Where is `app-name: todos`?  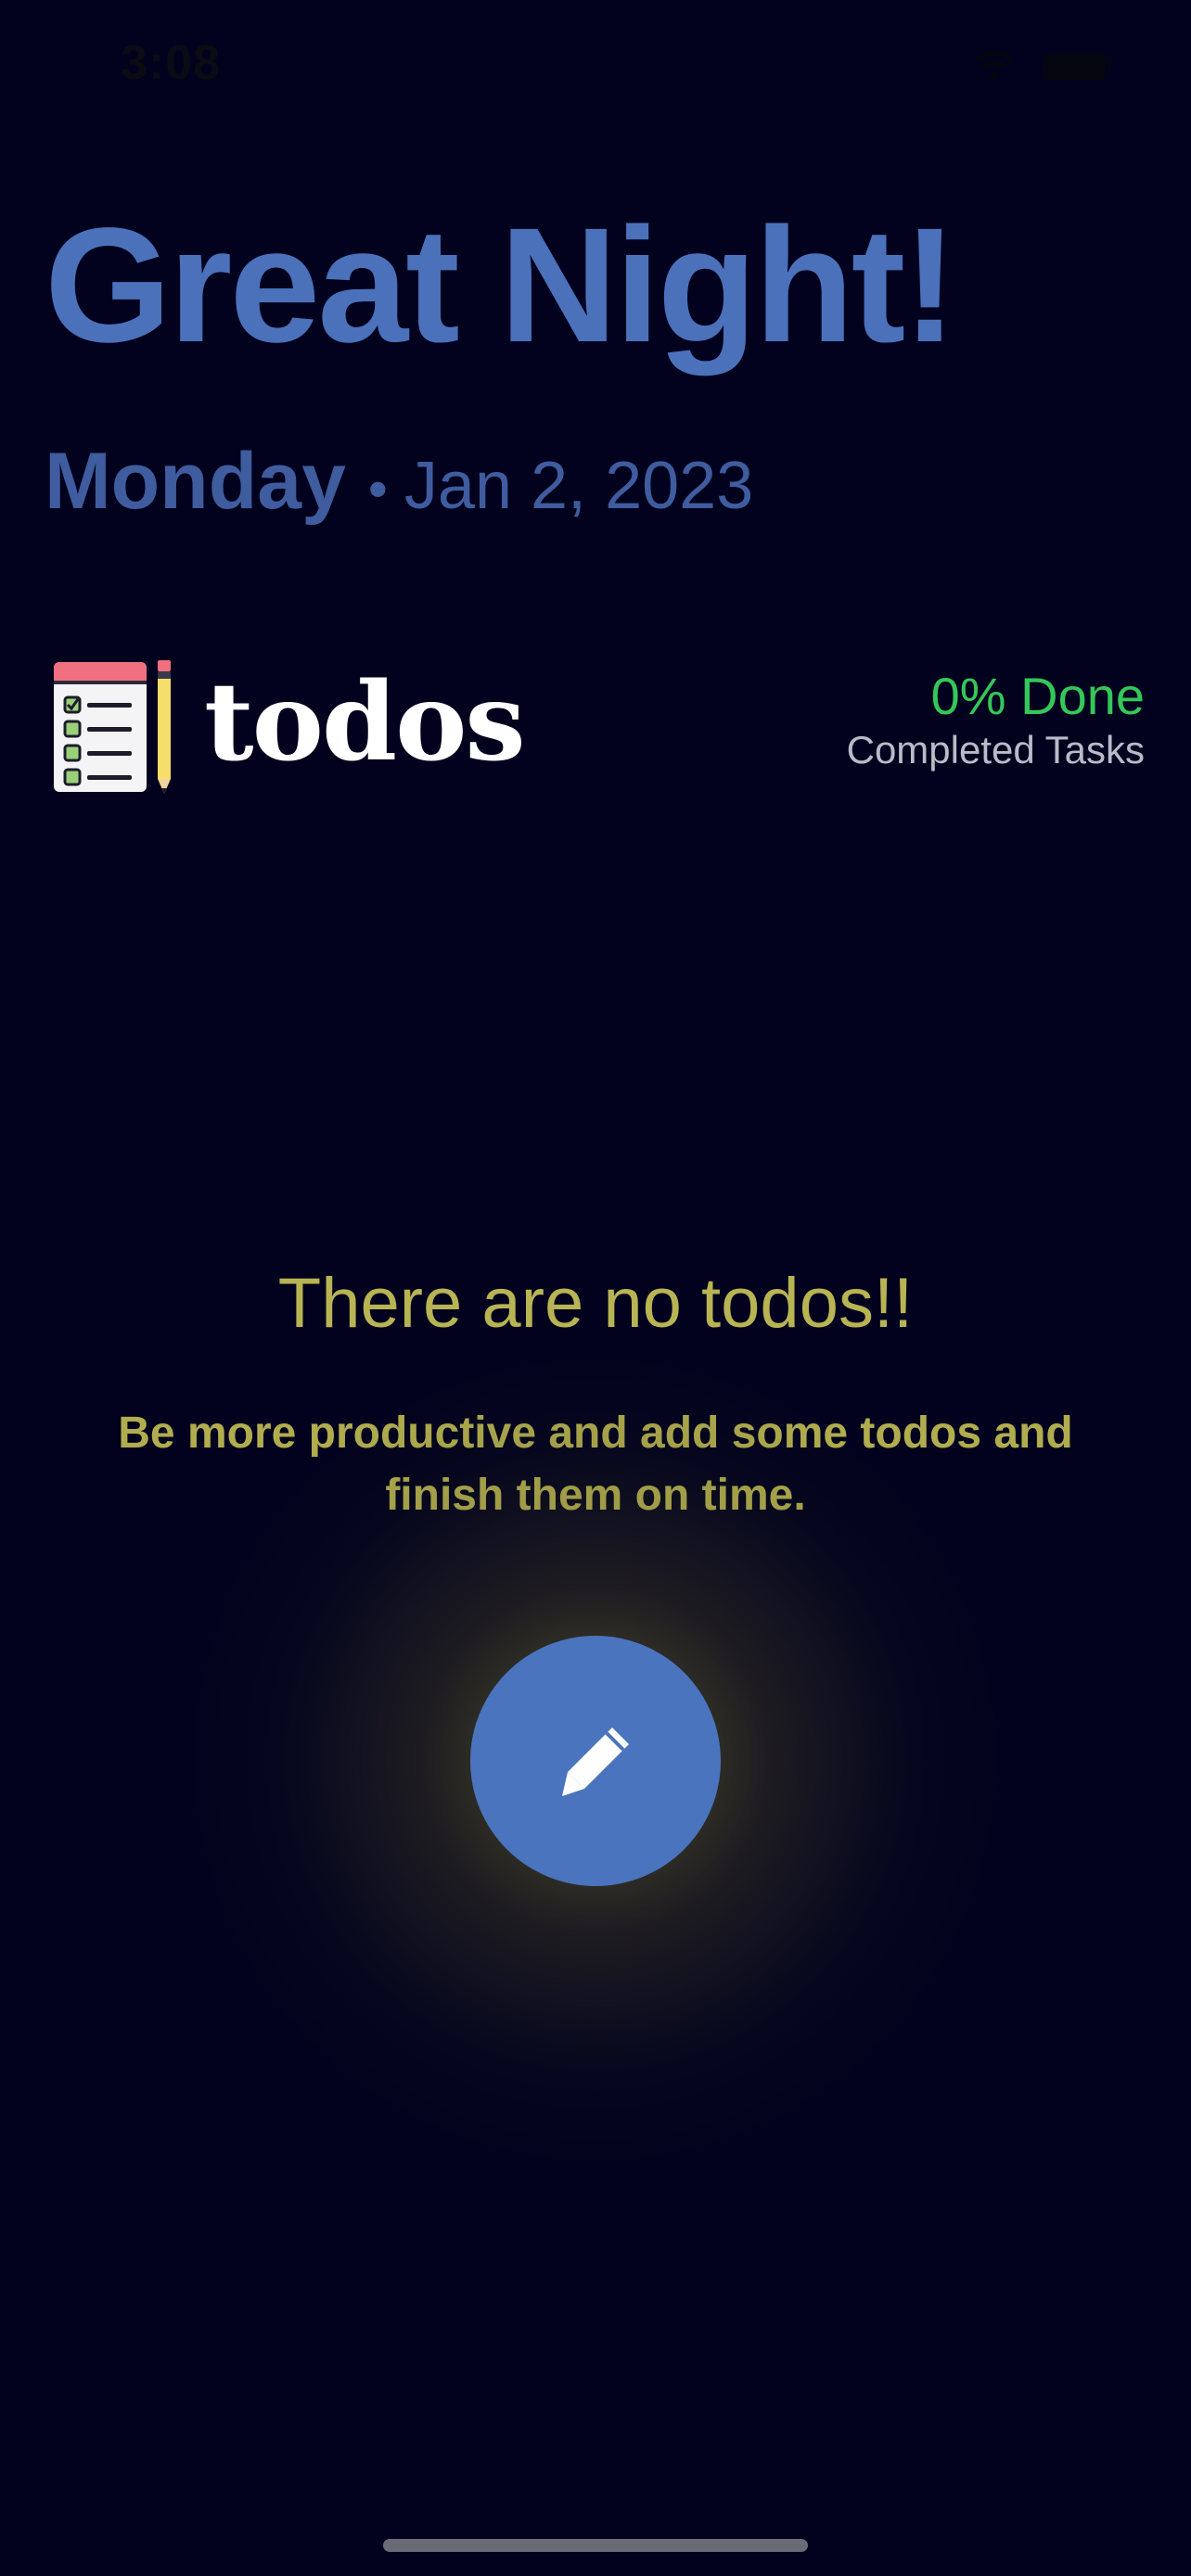 app-name: todos is located at coordinates (365, 722).